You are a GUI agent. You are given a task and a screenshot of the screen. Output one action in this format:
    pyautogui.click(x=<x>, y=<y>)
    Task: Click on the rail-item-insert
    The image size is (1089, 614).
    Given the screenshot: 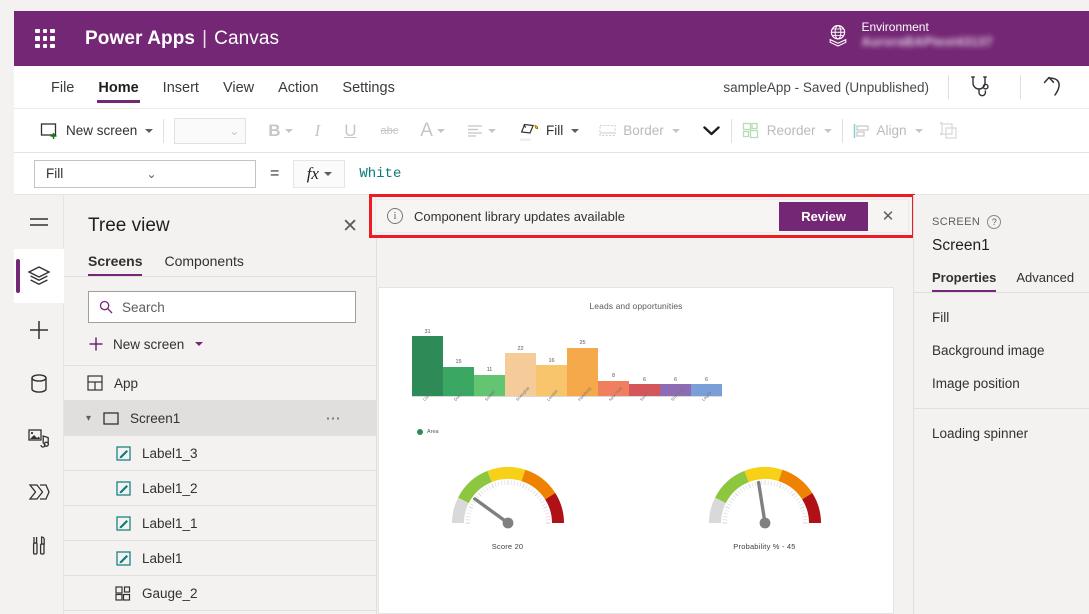 What is the action you would take?
    pyautogui.click(x=39, y=330)
    